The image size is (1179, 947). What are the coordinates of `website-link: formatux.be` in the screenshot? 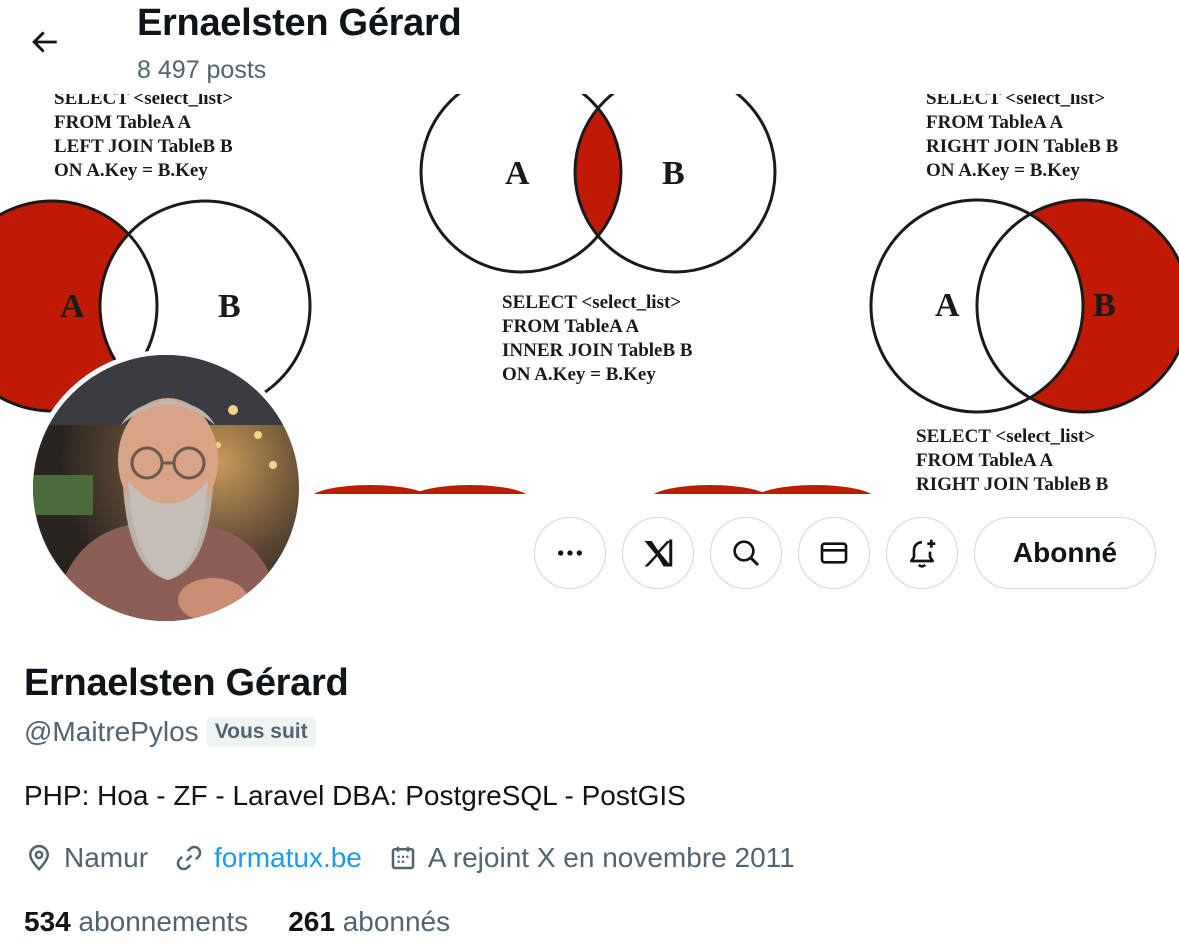 It's located at (288, 858).